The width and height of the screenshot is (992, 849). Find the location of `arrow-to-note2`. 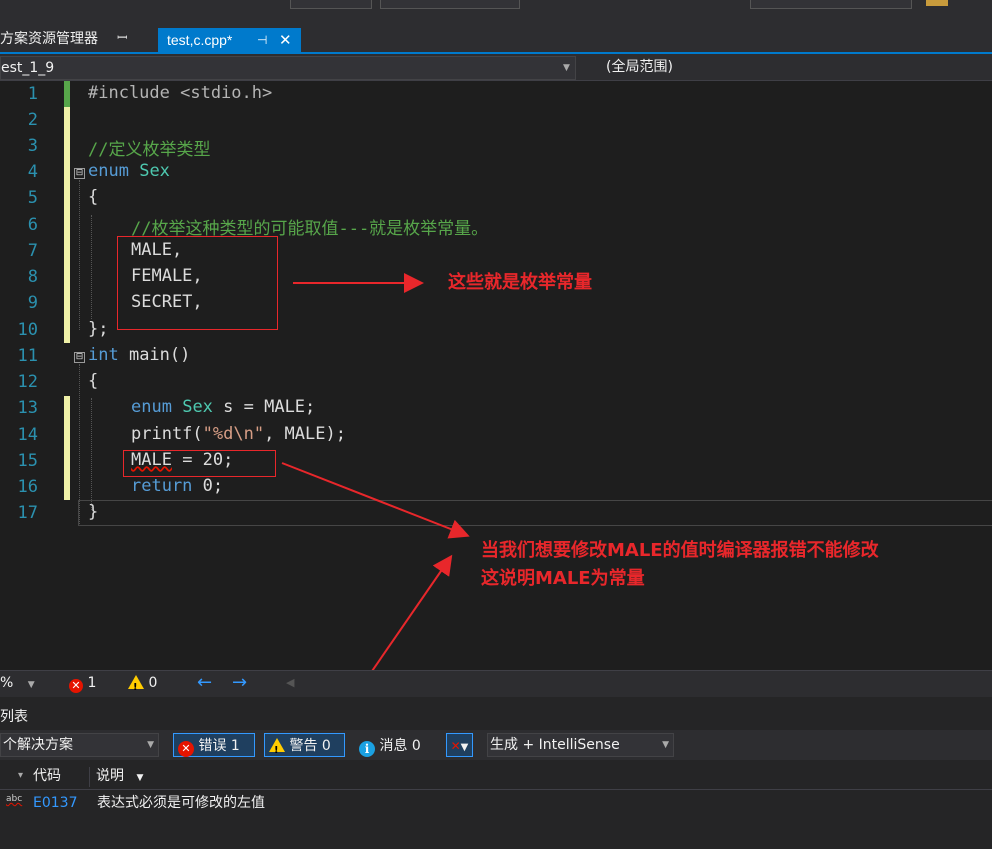

arrow-to-note2 is located at coordinates (375, 500).